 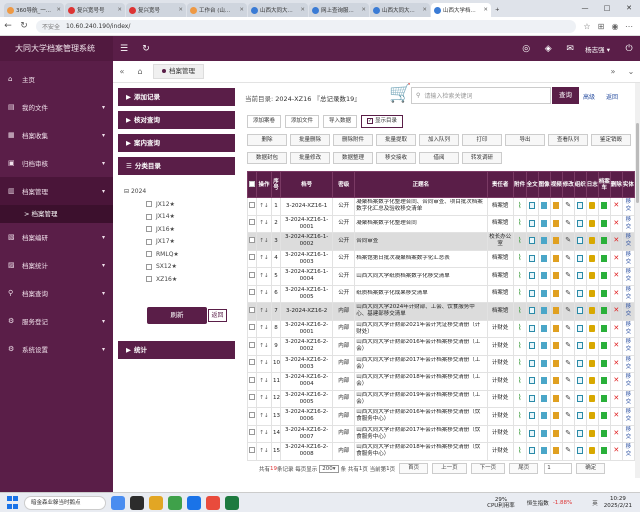 What do you see at coordinates (589, 96) in the screenshot?
I see `advanced-search-link: 高级` at bounding box center [589, 96].